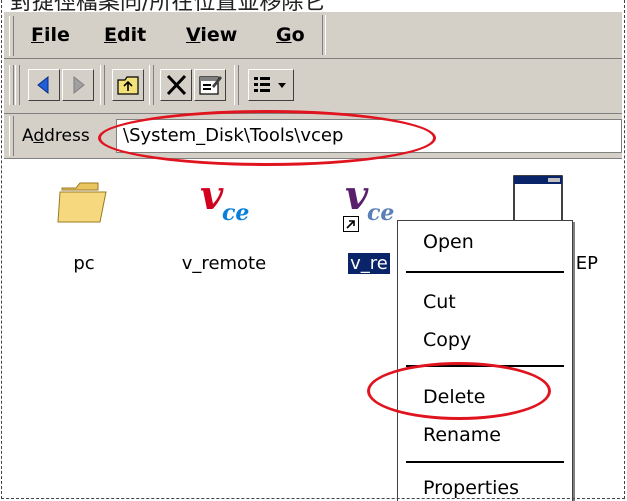  What do you see at coordinates (56, 35) in the screenshot?
I see `menu-file-label: ile` at bounding box center [56, 35].